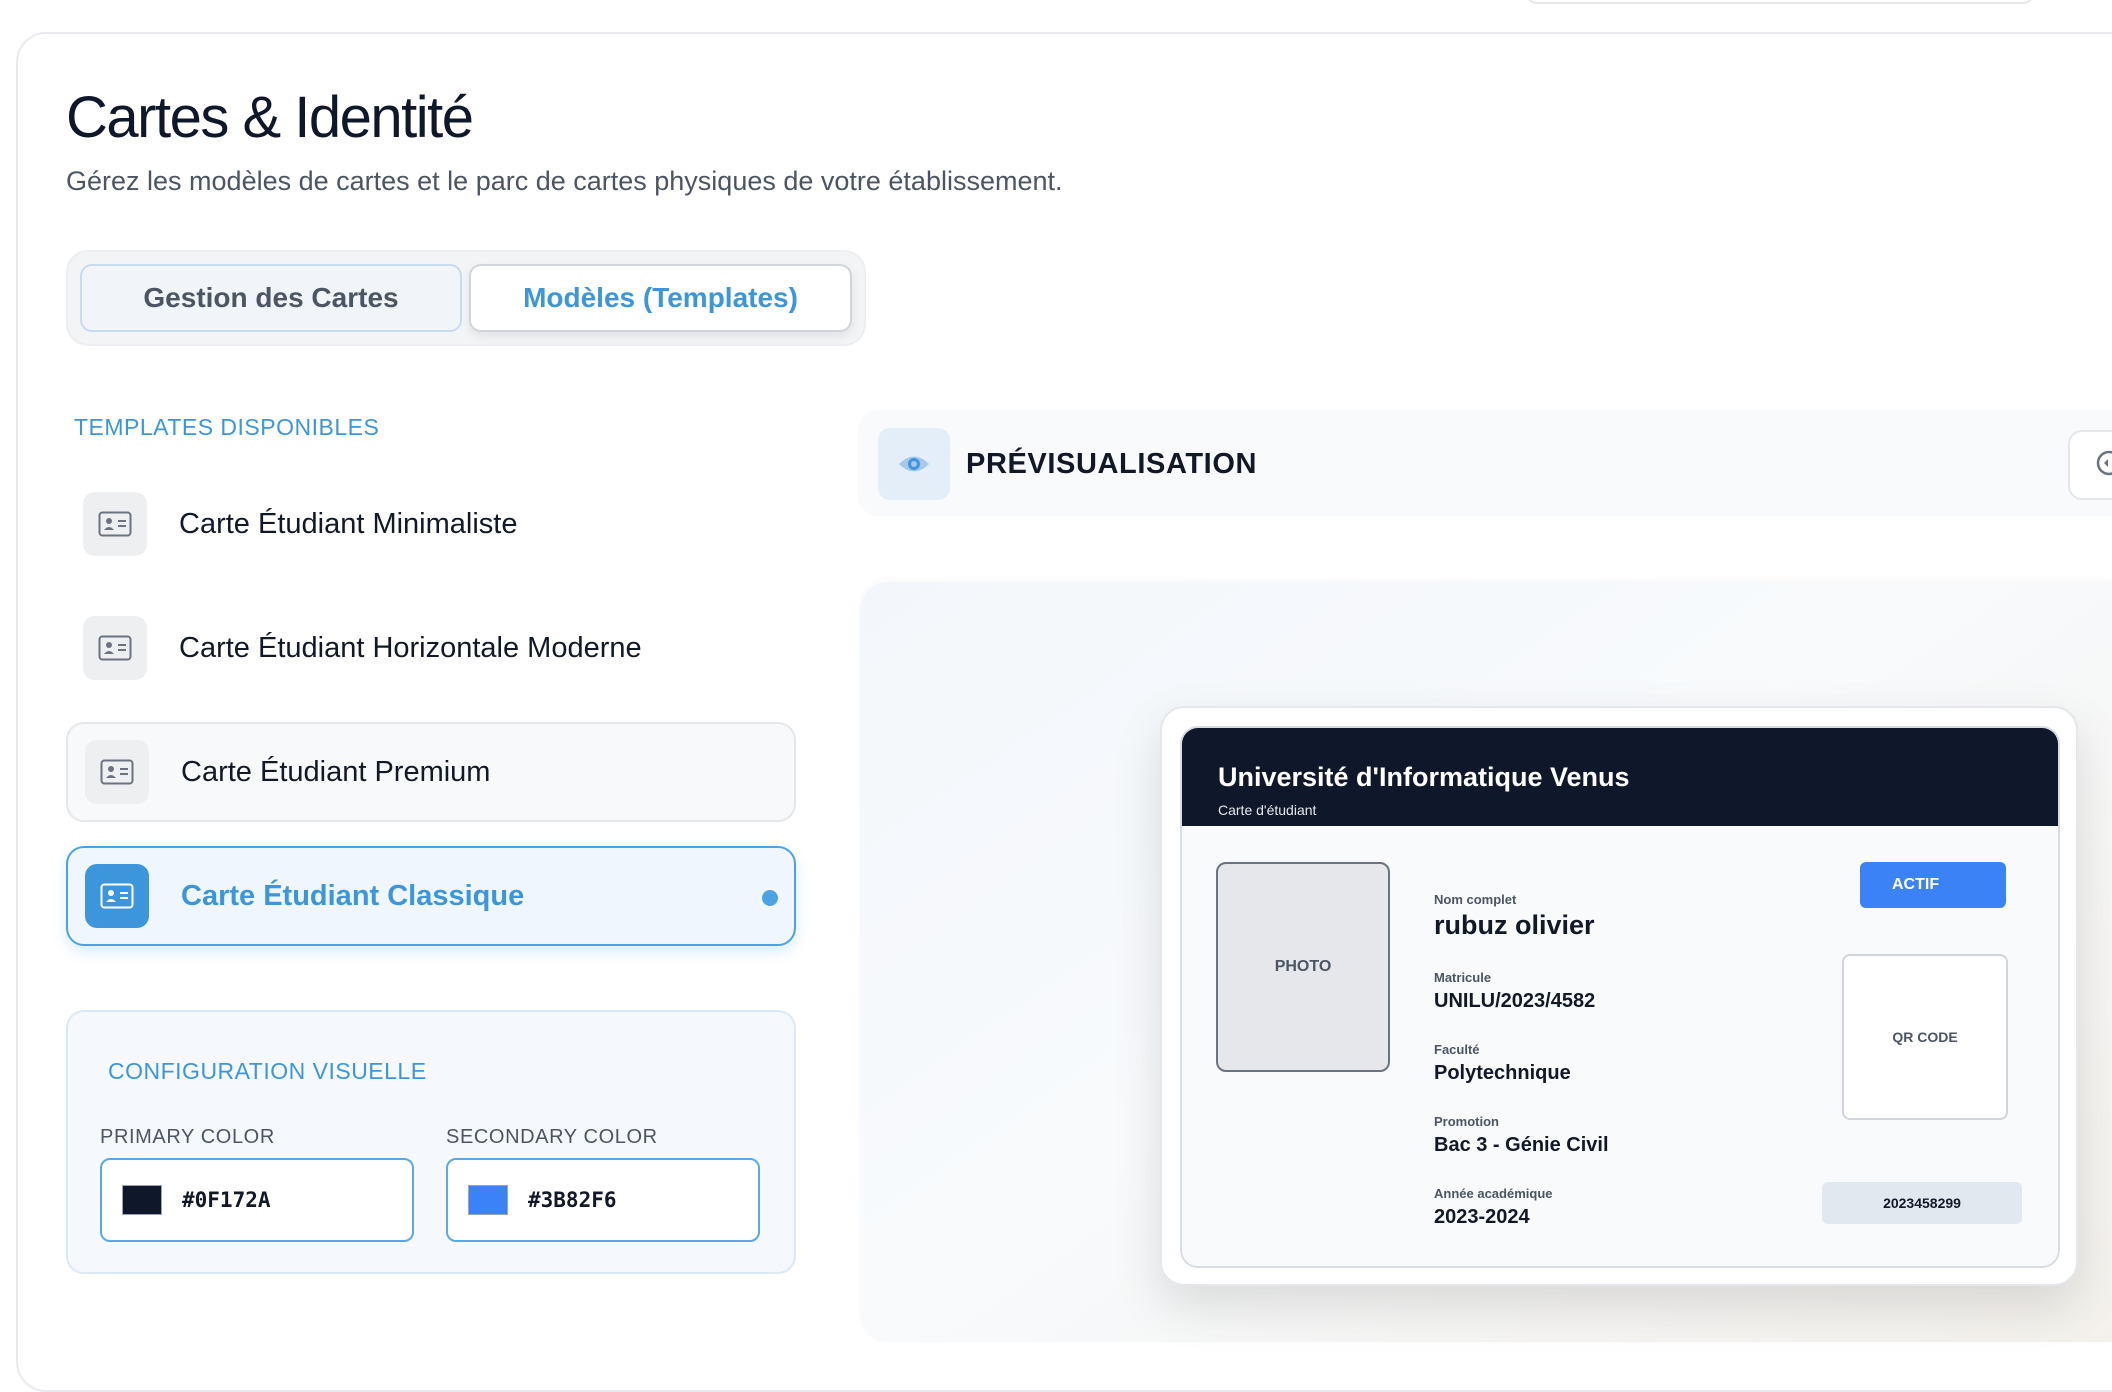  I want to click on university-name: Université d'Informatique Venus, so click(1424, 777).